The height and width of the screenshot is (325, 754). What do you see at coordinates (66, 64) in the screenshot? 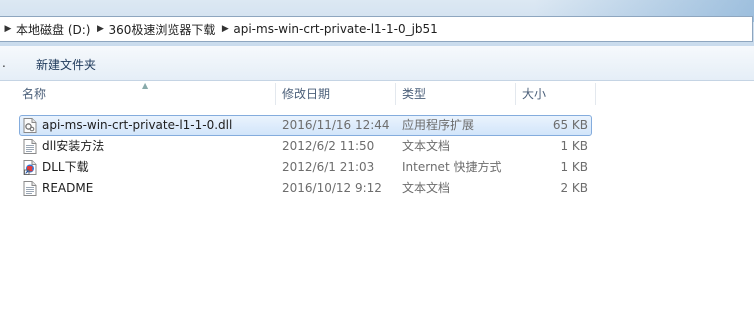
I see `new-folder-button: 新建文件夹` at bounding box center [66, 64].